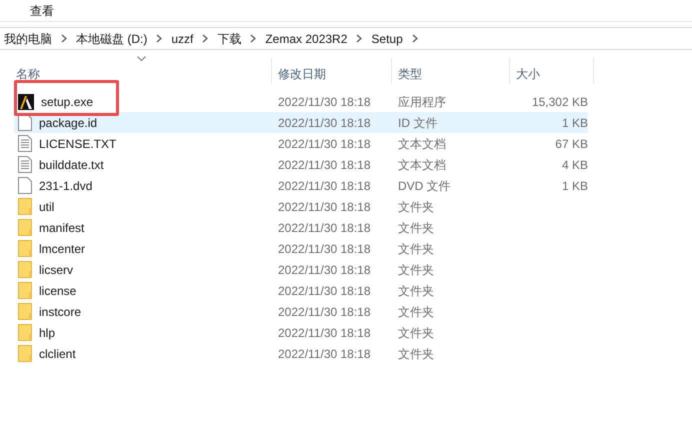 Image resolution: width=692 pixels, height=437 pixels. I want to click on file-type: 应用程序, so click(422, 102).